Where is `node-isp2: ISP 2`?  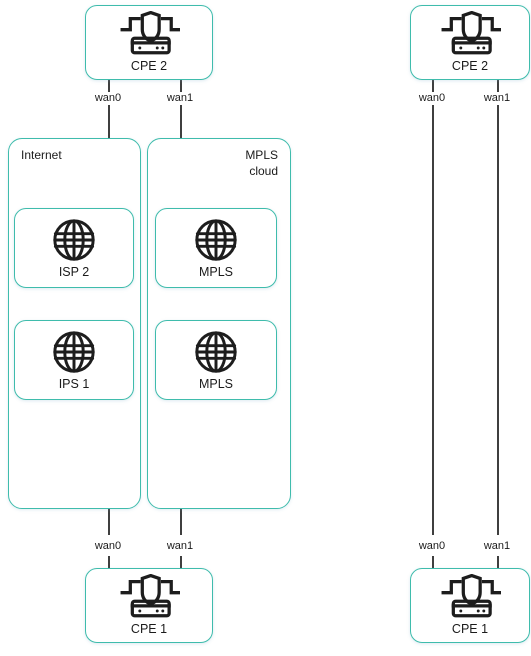
node-isp2: ISP 2 is located at coordinates (74, 248).